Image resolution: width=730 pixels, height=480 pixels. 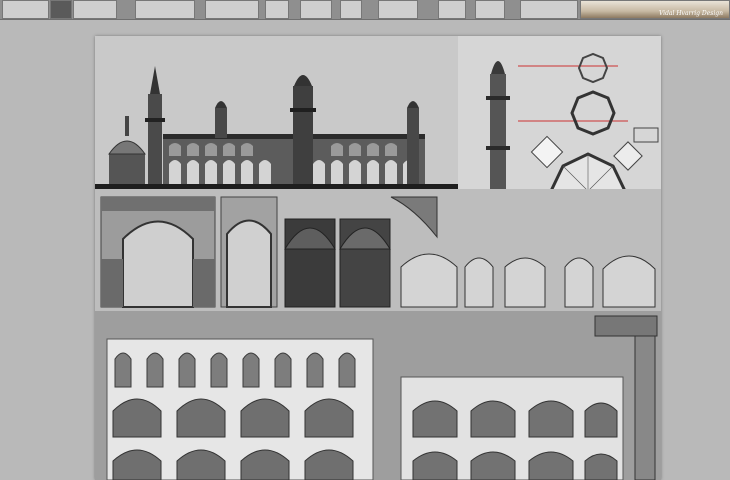 I want to click on photo-caption: Vidal Hvarrig Design, so click(x=690, y=13).